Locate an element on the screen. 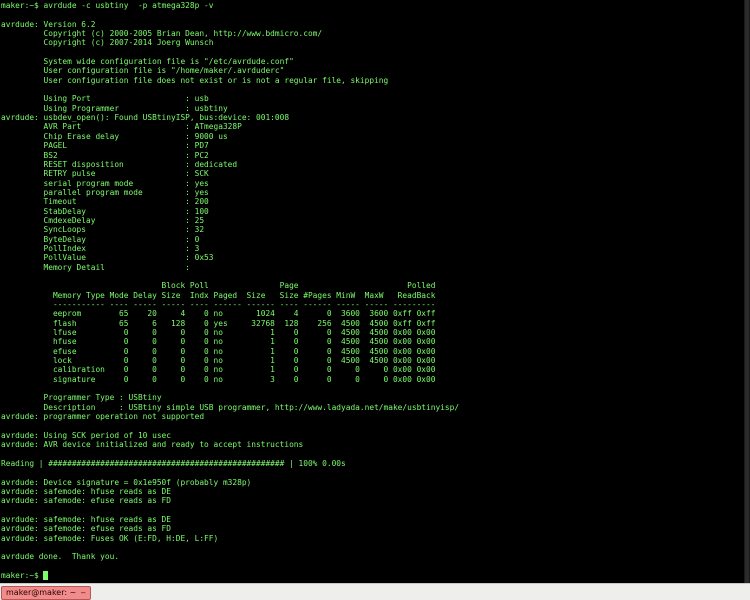 This screenshot has height=600, width=750. terminal-line: StabDelay : 100 is located at coordinates (105, 211).